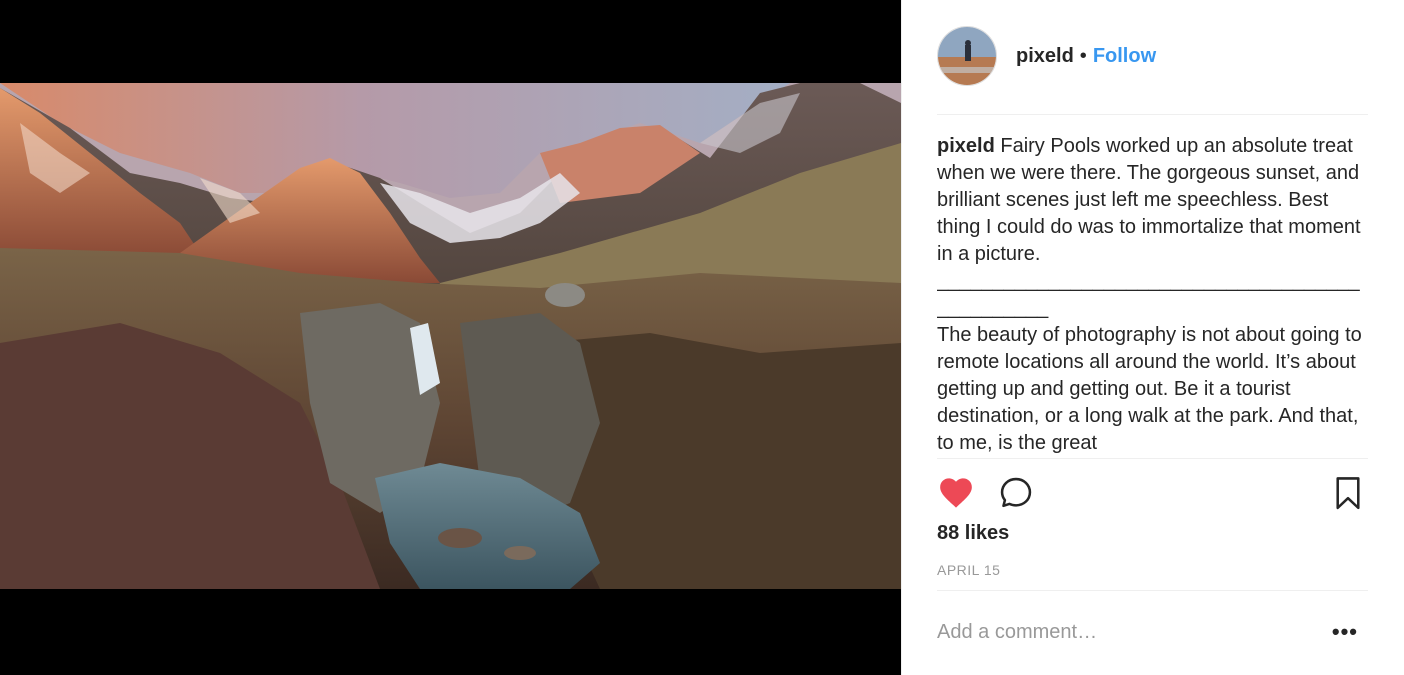  I want to click on divider-bottom, so click(1152, 590).